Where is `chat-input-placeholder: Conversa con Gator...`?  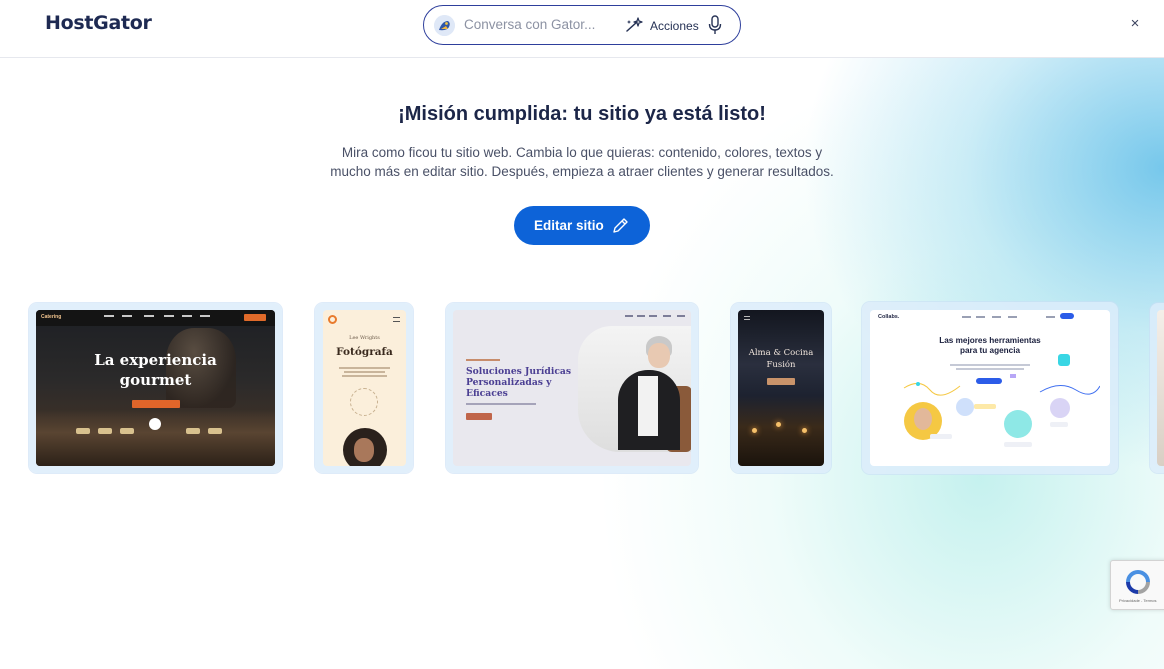
chat-input-placeholder: Conversa con Gator... is located at coordinates (529, 24).